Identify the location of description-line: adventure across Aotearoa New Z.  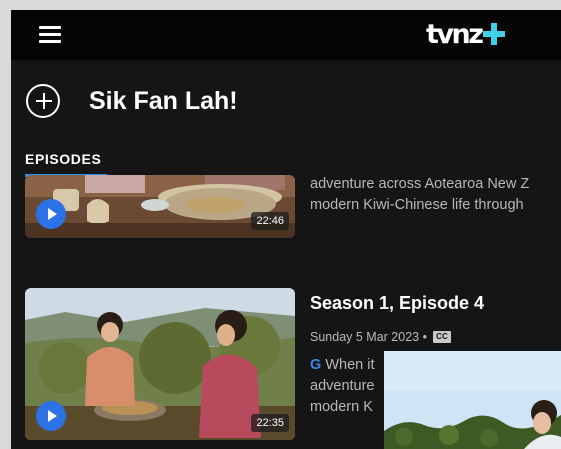
(420, 184).